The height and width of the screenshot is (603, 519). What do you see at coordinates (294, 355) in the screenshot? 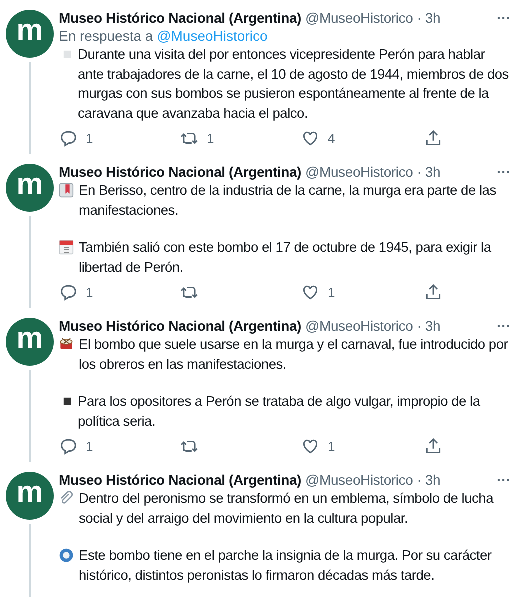
I see `tweet-text: El bombo que suele usarse en la murga y el carnaval, fue introducido por los obreros en las manifestaciones.` at bounding box center [294, 355].